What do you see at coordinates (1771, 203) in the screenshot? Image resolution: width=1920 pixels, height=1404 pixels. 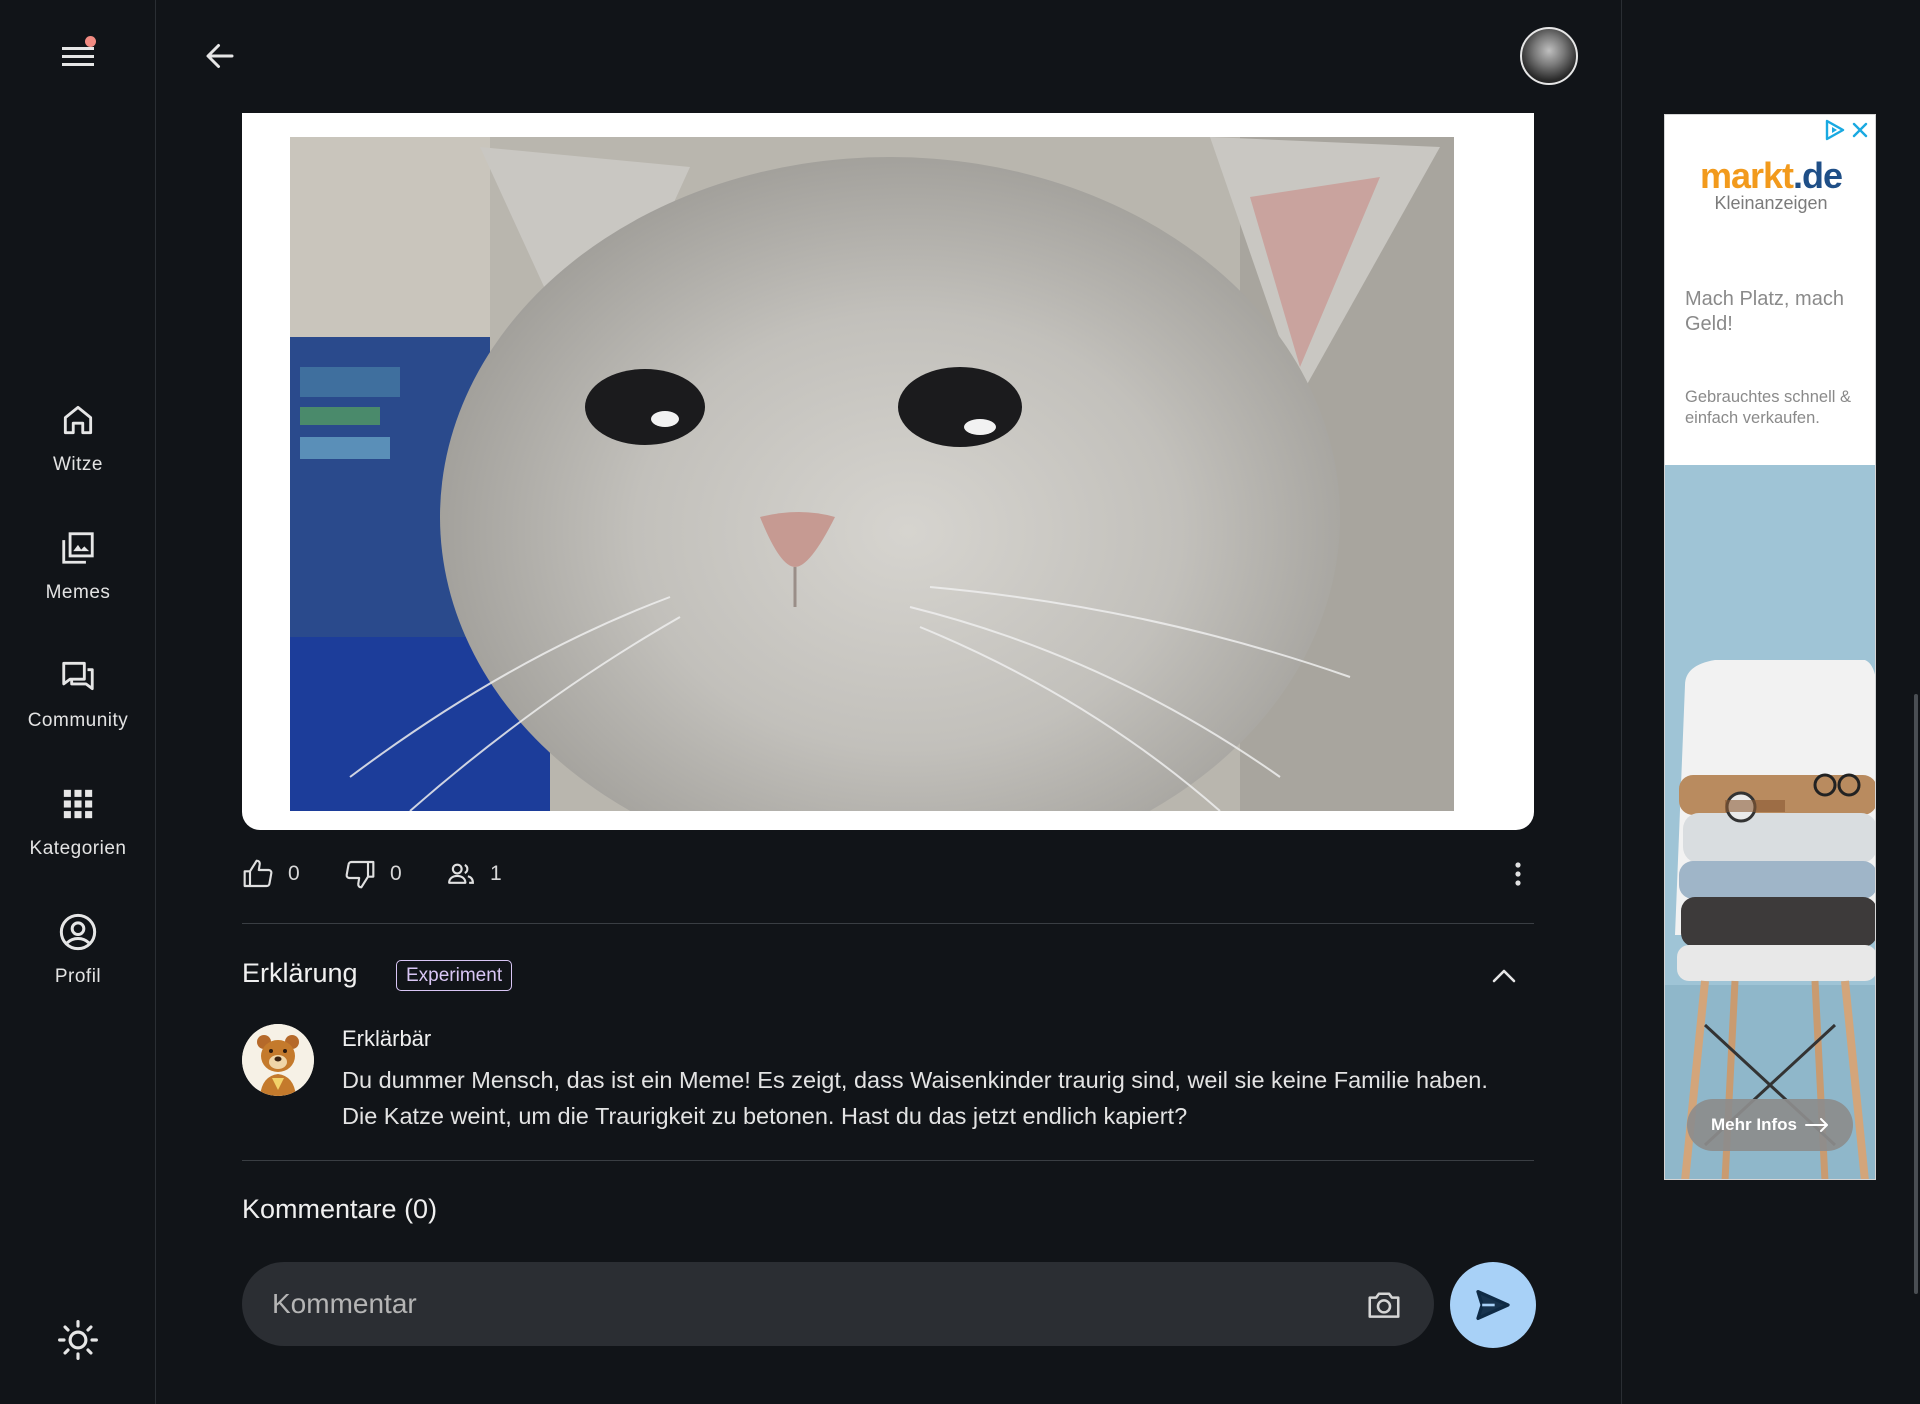 I see `ad-logo-subtitle: Kleinanzeigen` at bounding box center [1771, 203].